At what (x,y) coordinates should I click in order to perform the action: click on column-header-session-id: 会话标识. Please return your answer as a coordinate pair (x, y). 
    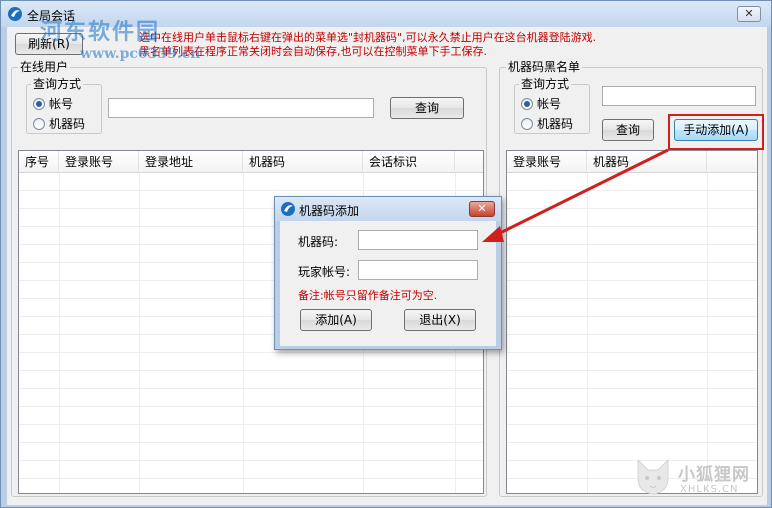
    Looking at the image, I should click on (409, 162).